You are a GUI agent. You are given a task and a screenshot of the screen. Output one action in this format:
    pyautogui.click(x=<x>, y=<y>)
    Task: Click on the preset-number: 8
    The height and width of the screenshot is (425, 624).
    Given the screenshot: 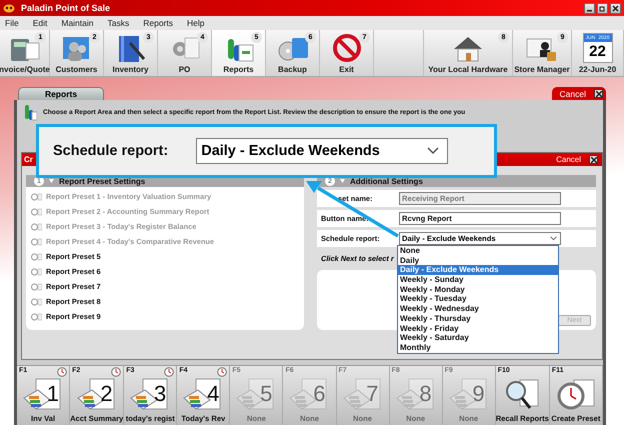 What is the action you would take?
    pyautogui.click(x=425, y=394)
    